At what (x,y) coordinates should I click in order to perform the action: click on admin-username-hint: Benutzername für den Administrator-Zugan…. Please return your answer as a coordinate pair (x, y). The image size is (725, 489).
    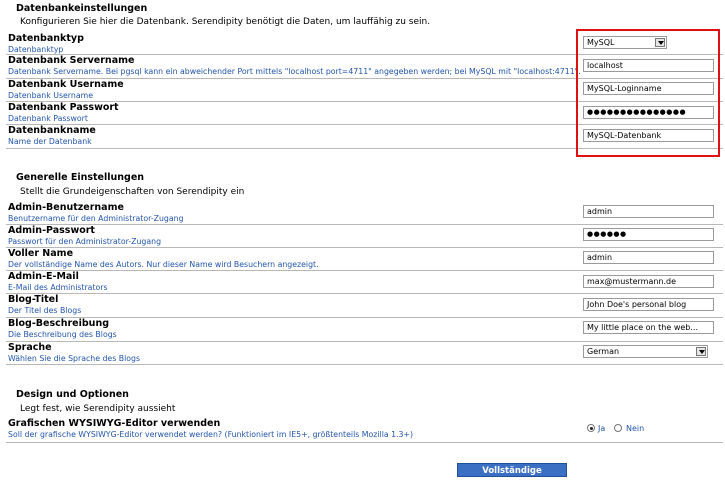
    Looking at the image, I should click on (96, 218).